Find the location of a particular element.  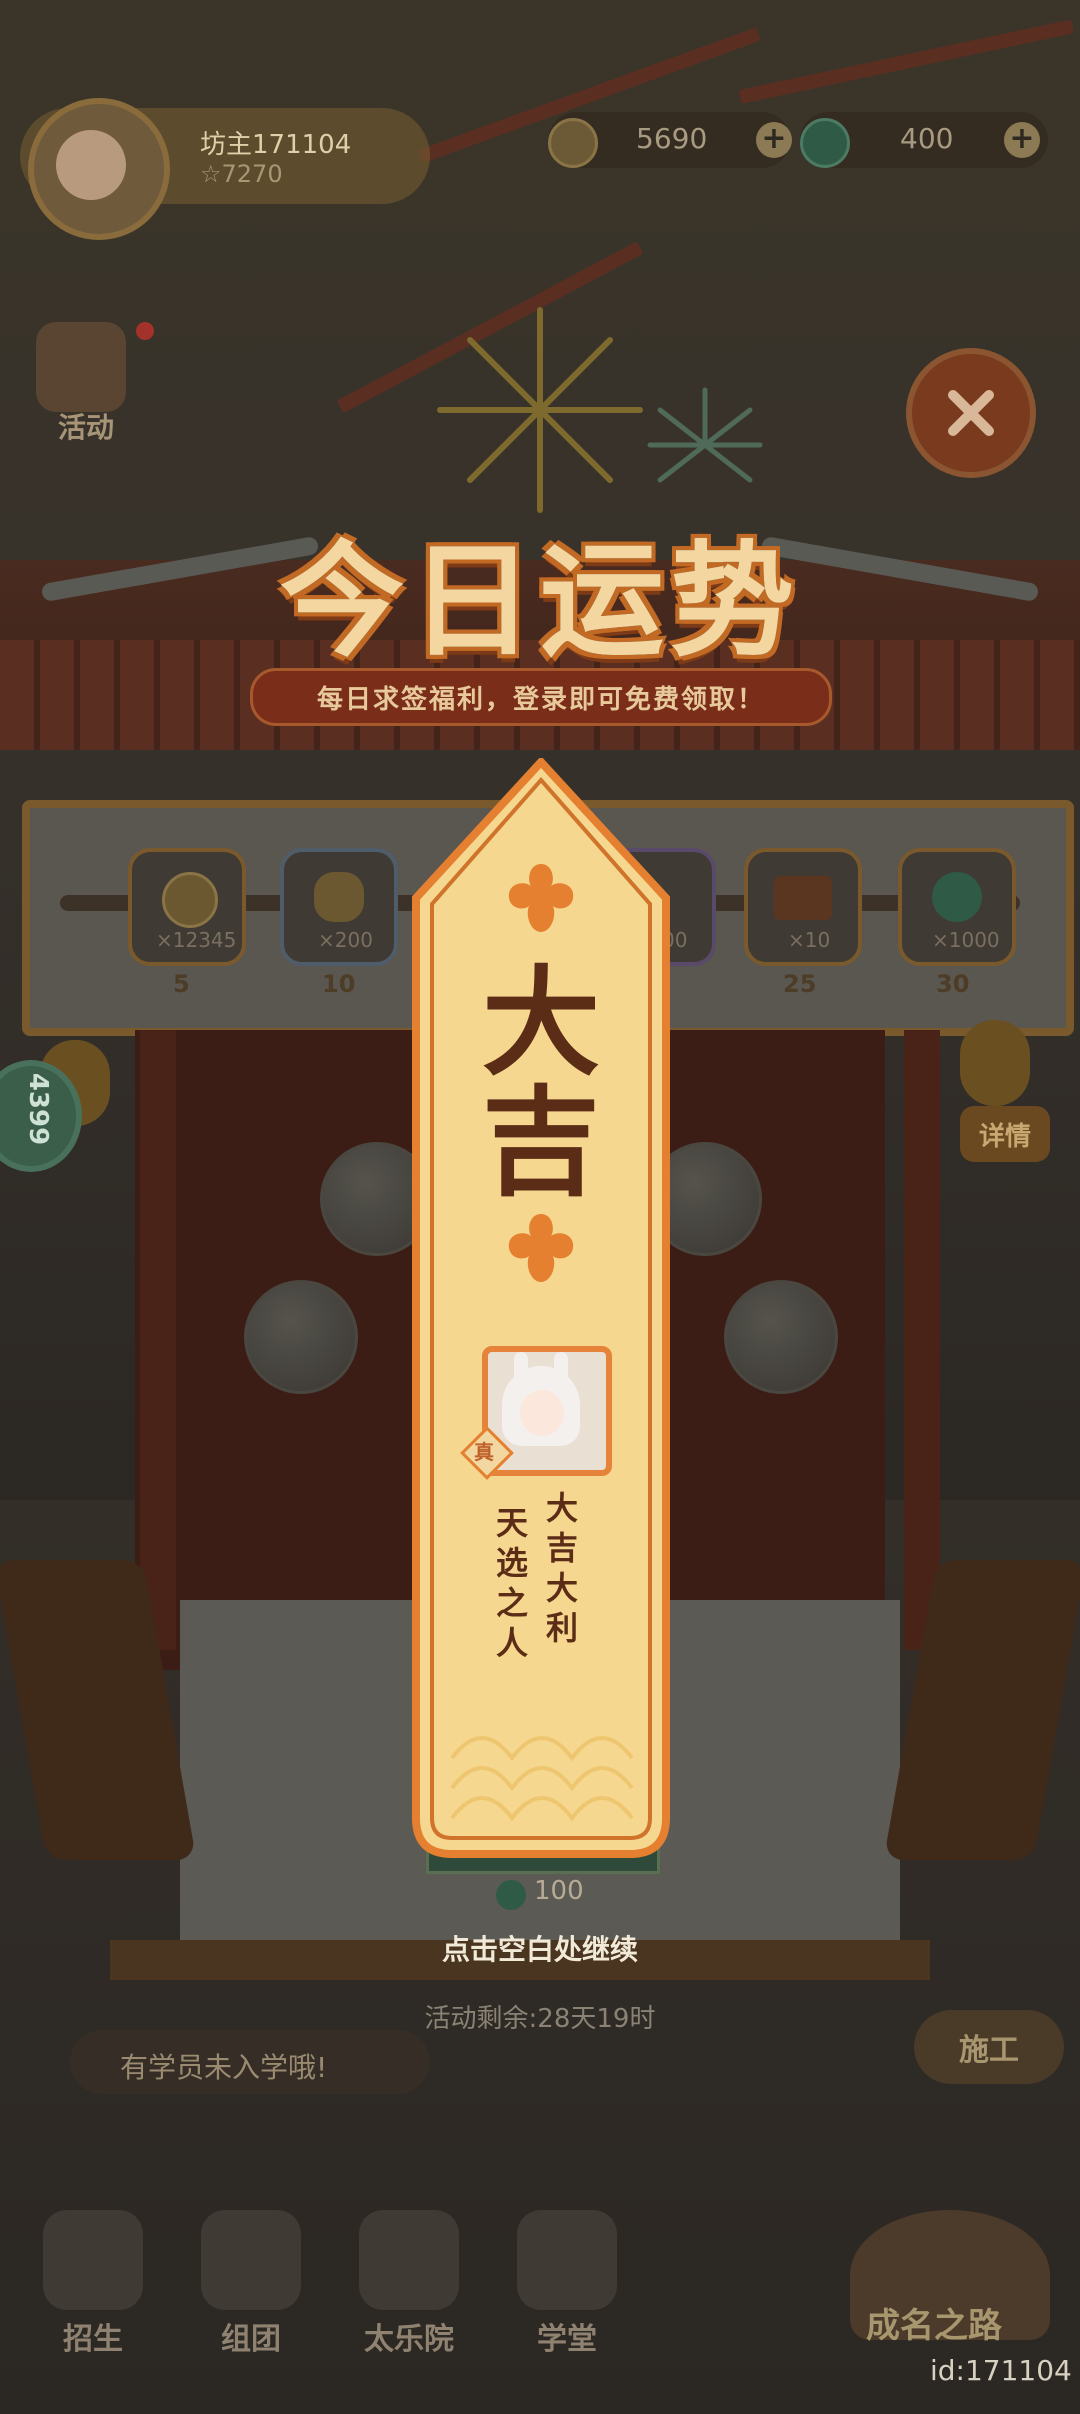

draw-cost: 100 is located at coordinates (559, 1891).